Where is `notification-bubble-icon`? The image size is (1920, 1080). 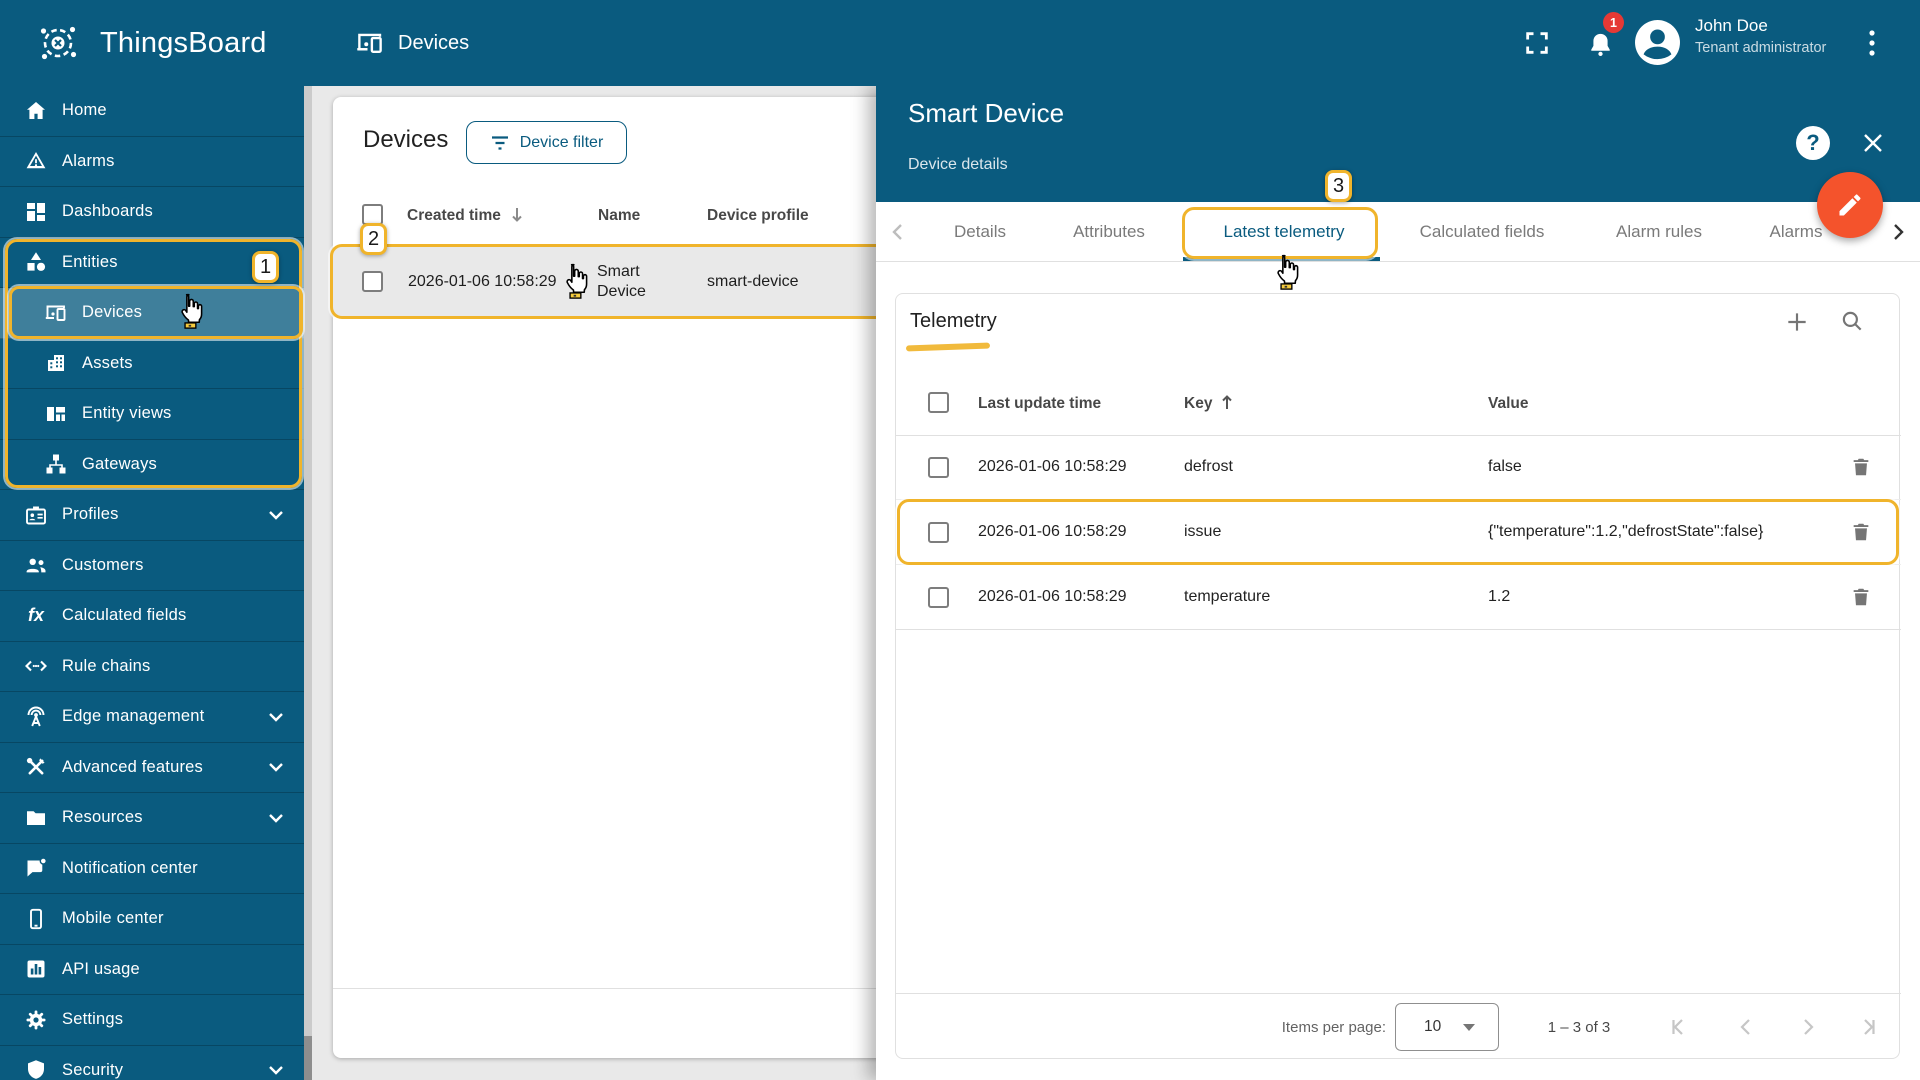 notification-bubble-icon is located at coordinates (37, 867).